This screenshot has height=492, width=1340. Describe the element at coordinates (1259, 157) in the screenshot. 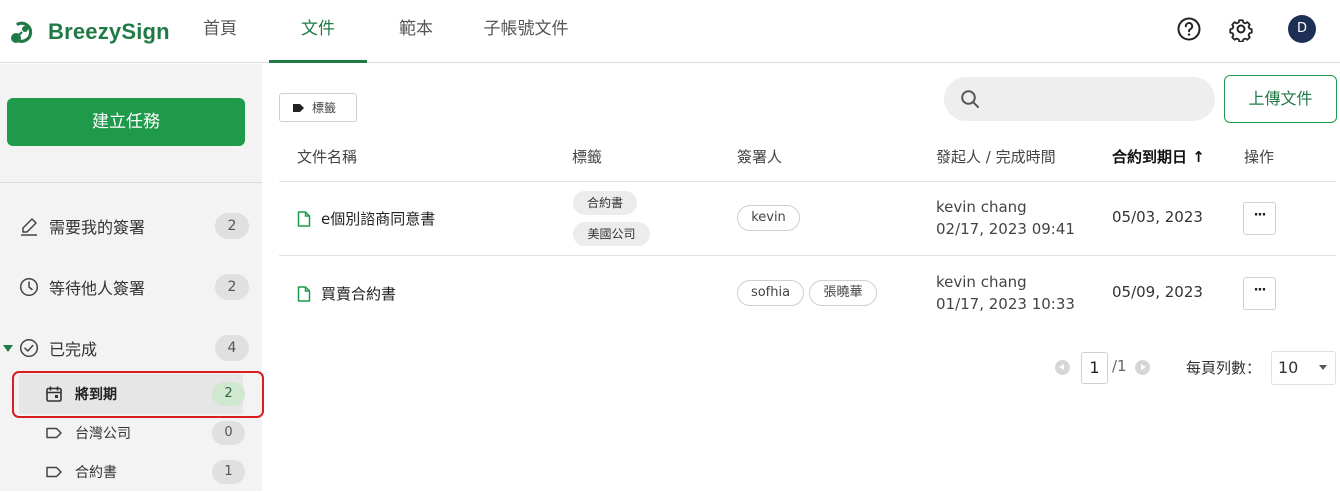

I see `column-header-actions: 操作` at that location.